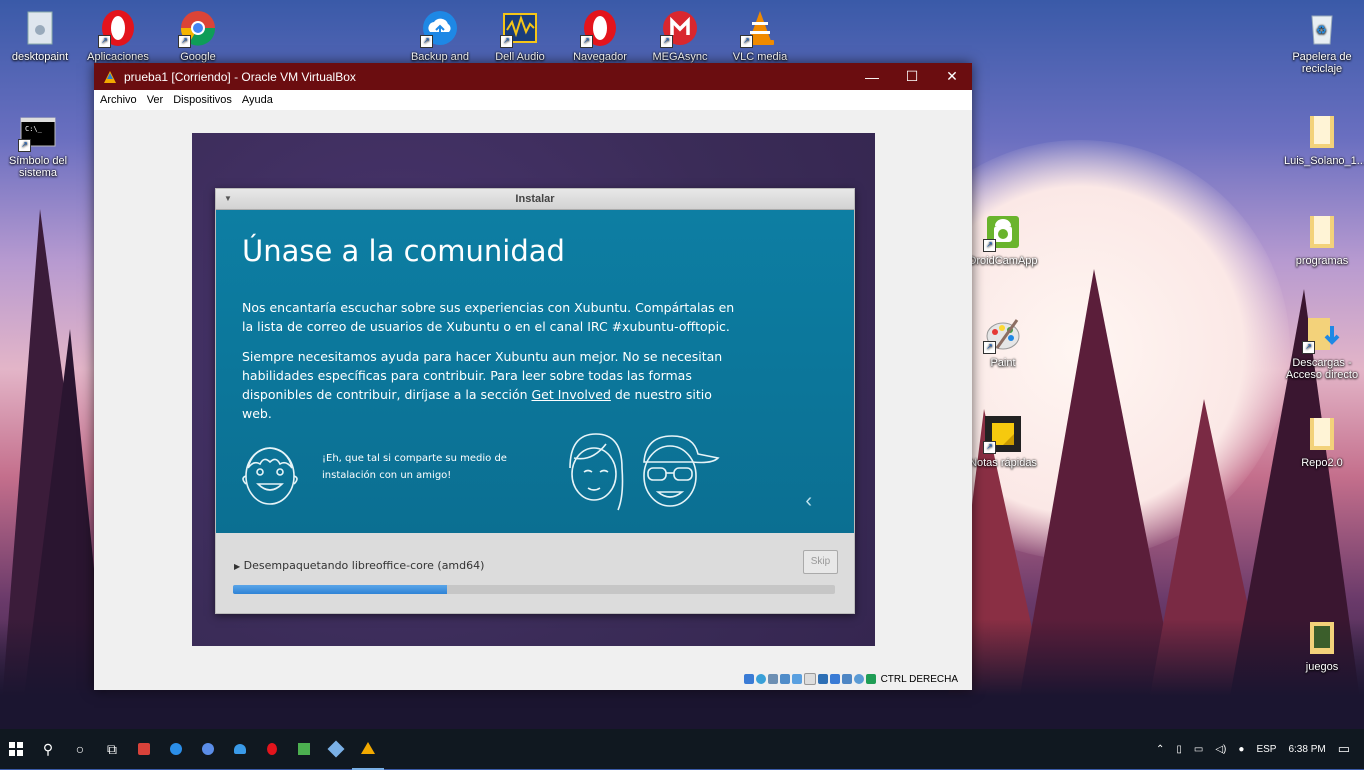 This screenshot has height=770, width=1364. I want to click on start-button, so click(16, 749).